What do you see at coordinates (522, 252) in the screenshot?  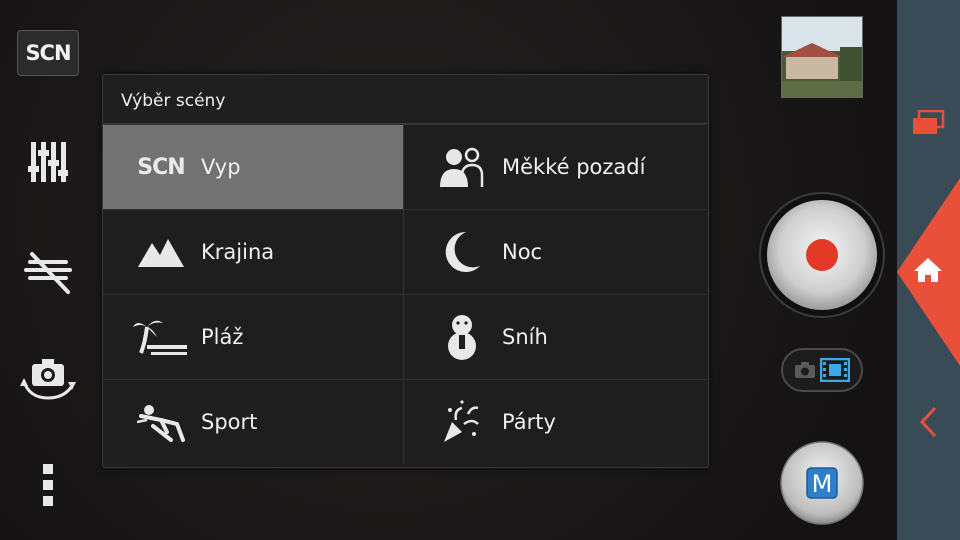 I see `scene-item-label: Noc` at bounding box center [522, 252].